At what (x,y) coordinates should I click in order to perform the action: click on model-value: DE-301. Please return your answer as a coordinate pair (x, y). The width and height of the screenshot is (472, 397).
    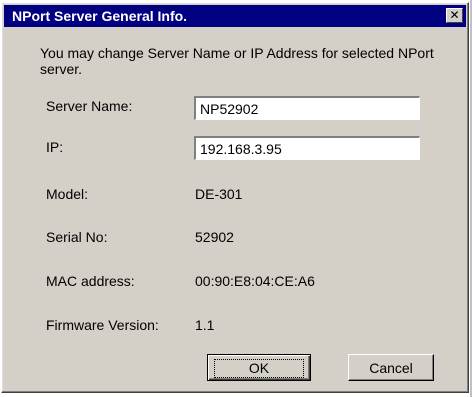
    Looking at the image, I should click on (219, 194).